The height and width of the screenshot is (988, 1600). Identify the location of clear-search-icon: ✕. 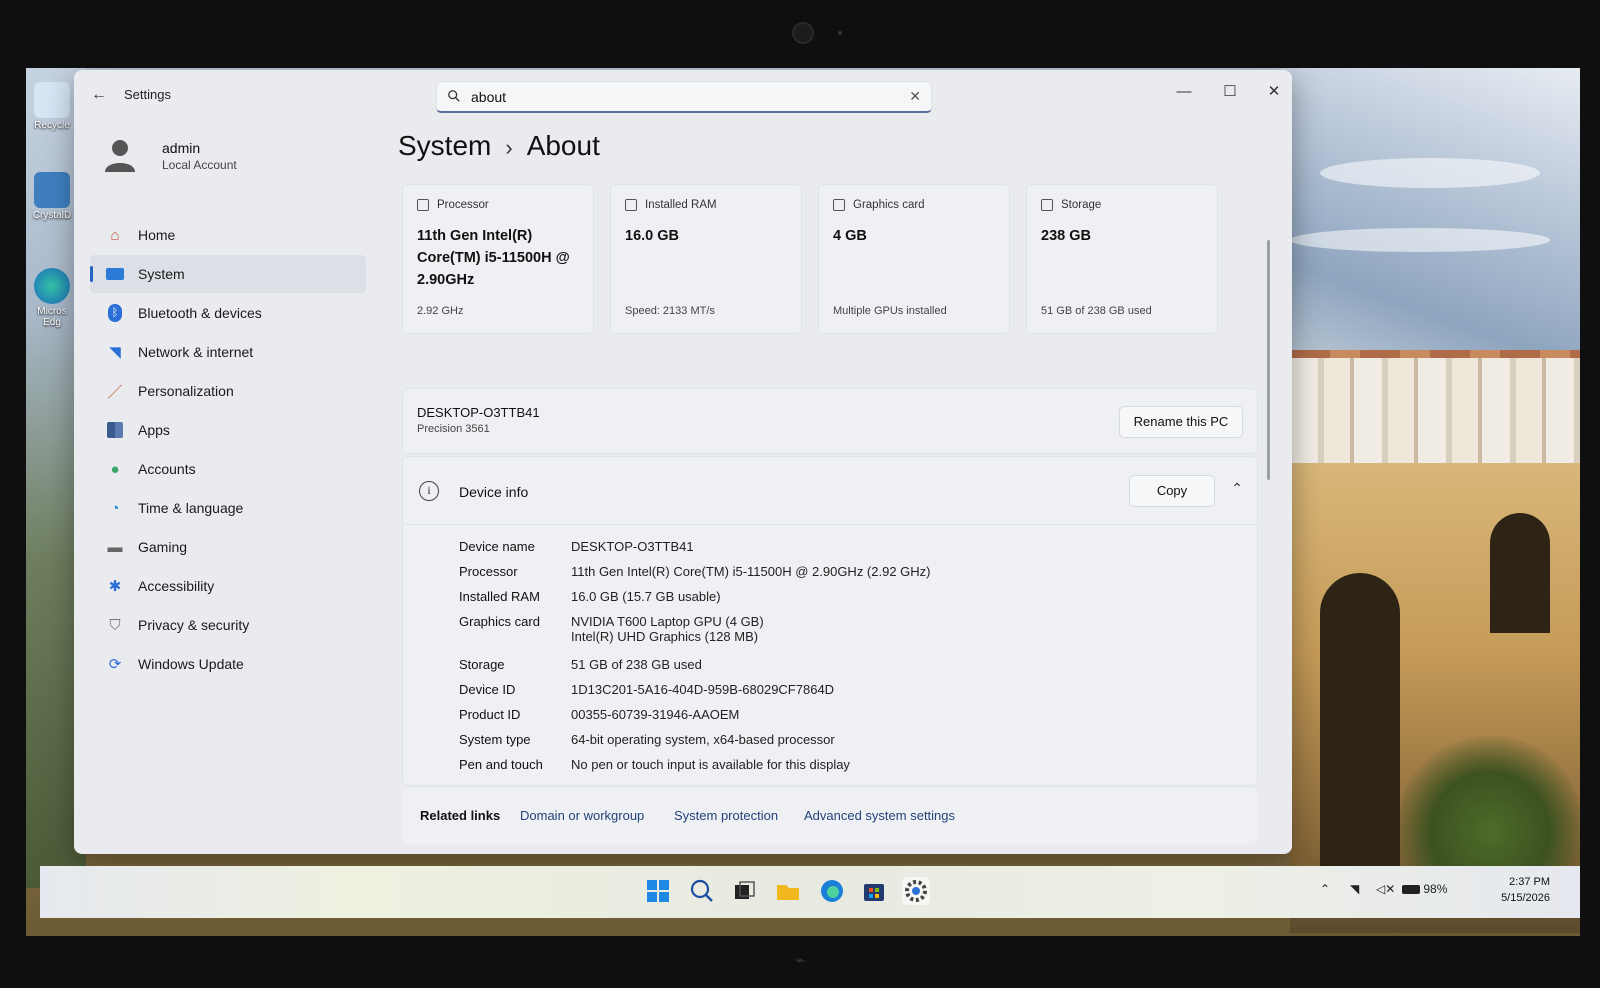
(915, 96).